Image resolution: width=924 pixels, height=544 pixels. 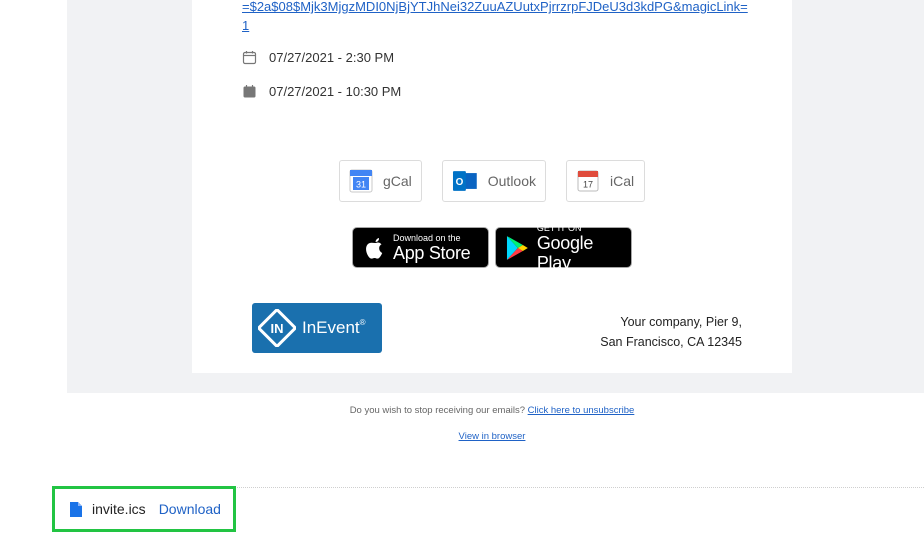 I want to click on outlook-icon: O, so click(x=464, y=181).